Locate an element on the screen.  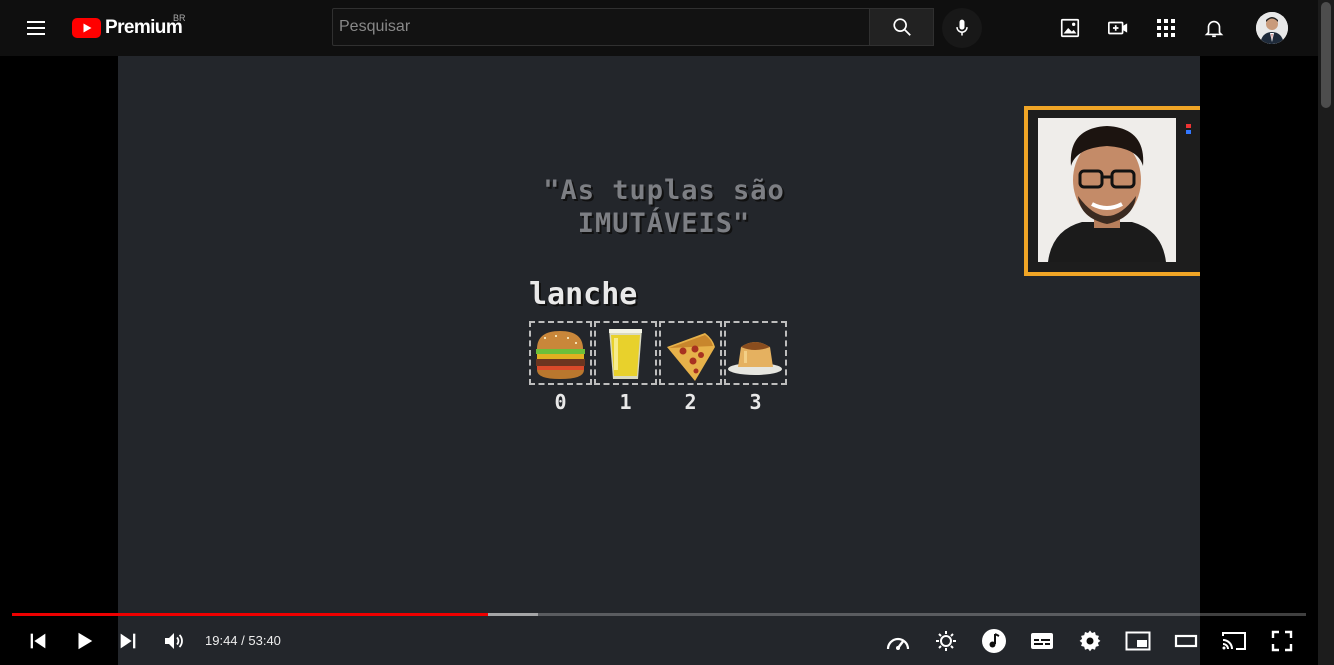
speed-icon is located at coordinates (898, 643).